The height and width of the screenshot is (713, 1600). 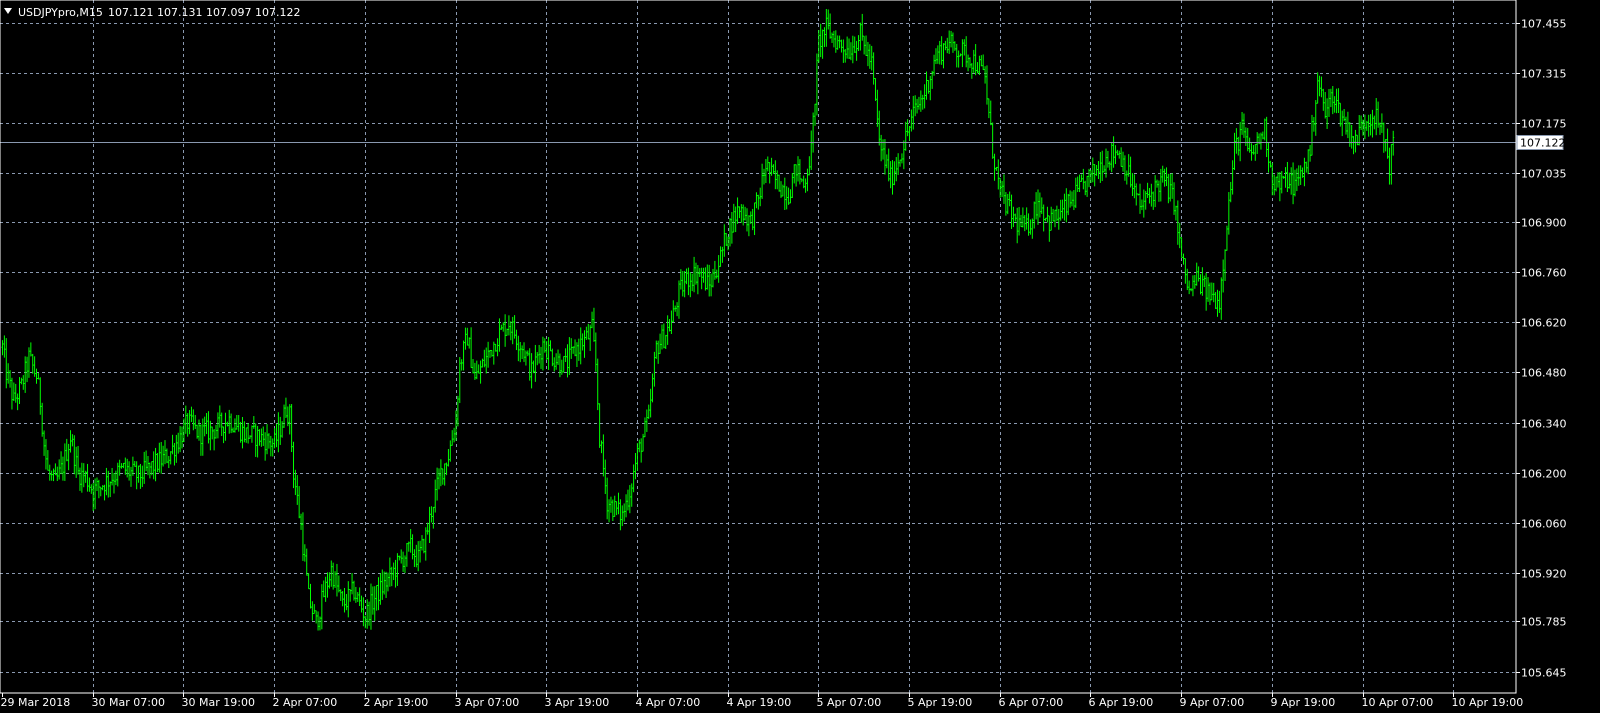 What do you see at coordinates (36, 702) in the screenshot?
I see `x-tick-label: 29 Mar 2018` at bounding box center [36, 702].